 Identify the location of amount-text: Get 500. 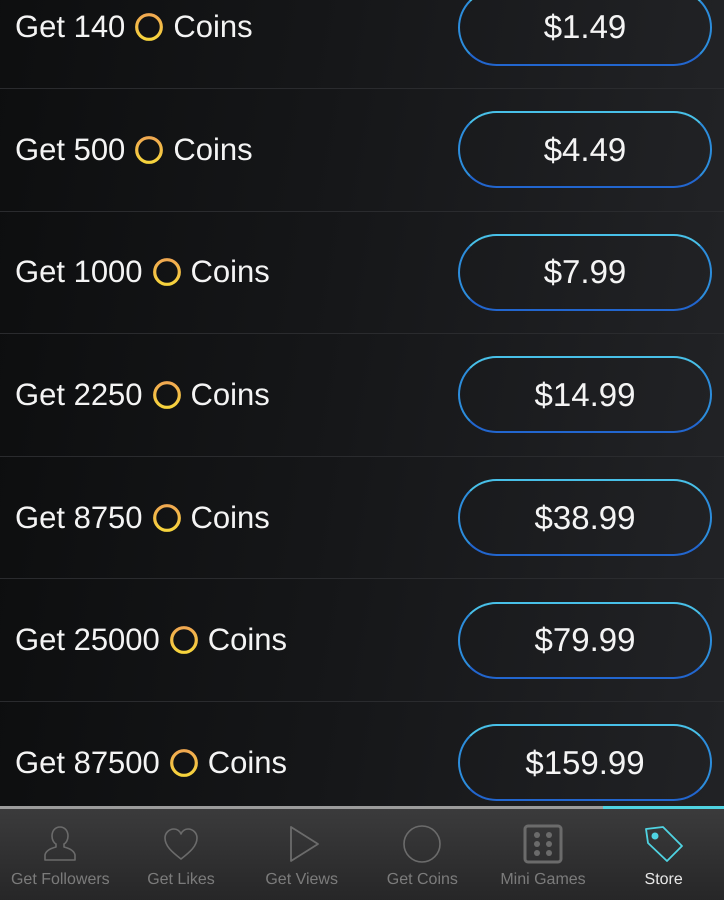
(70, 150).